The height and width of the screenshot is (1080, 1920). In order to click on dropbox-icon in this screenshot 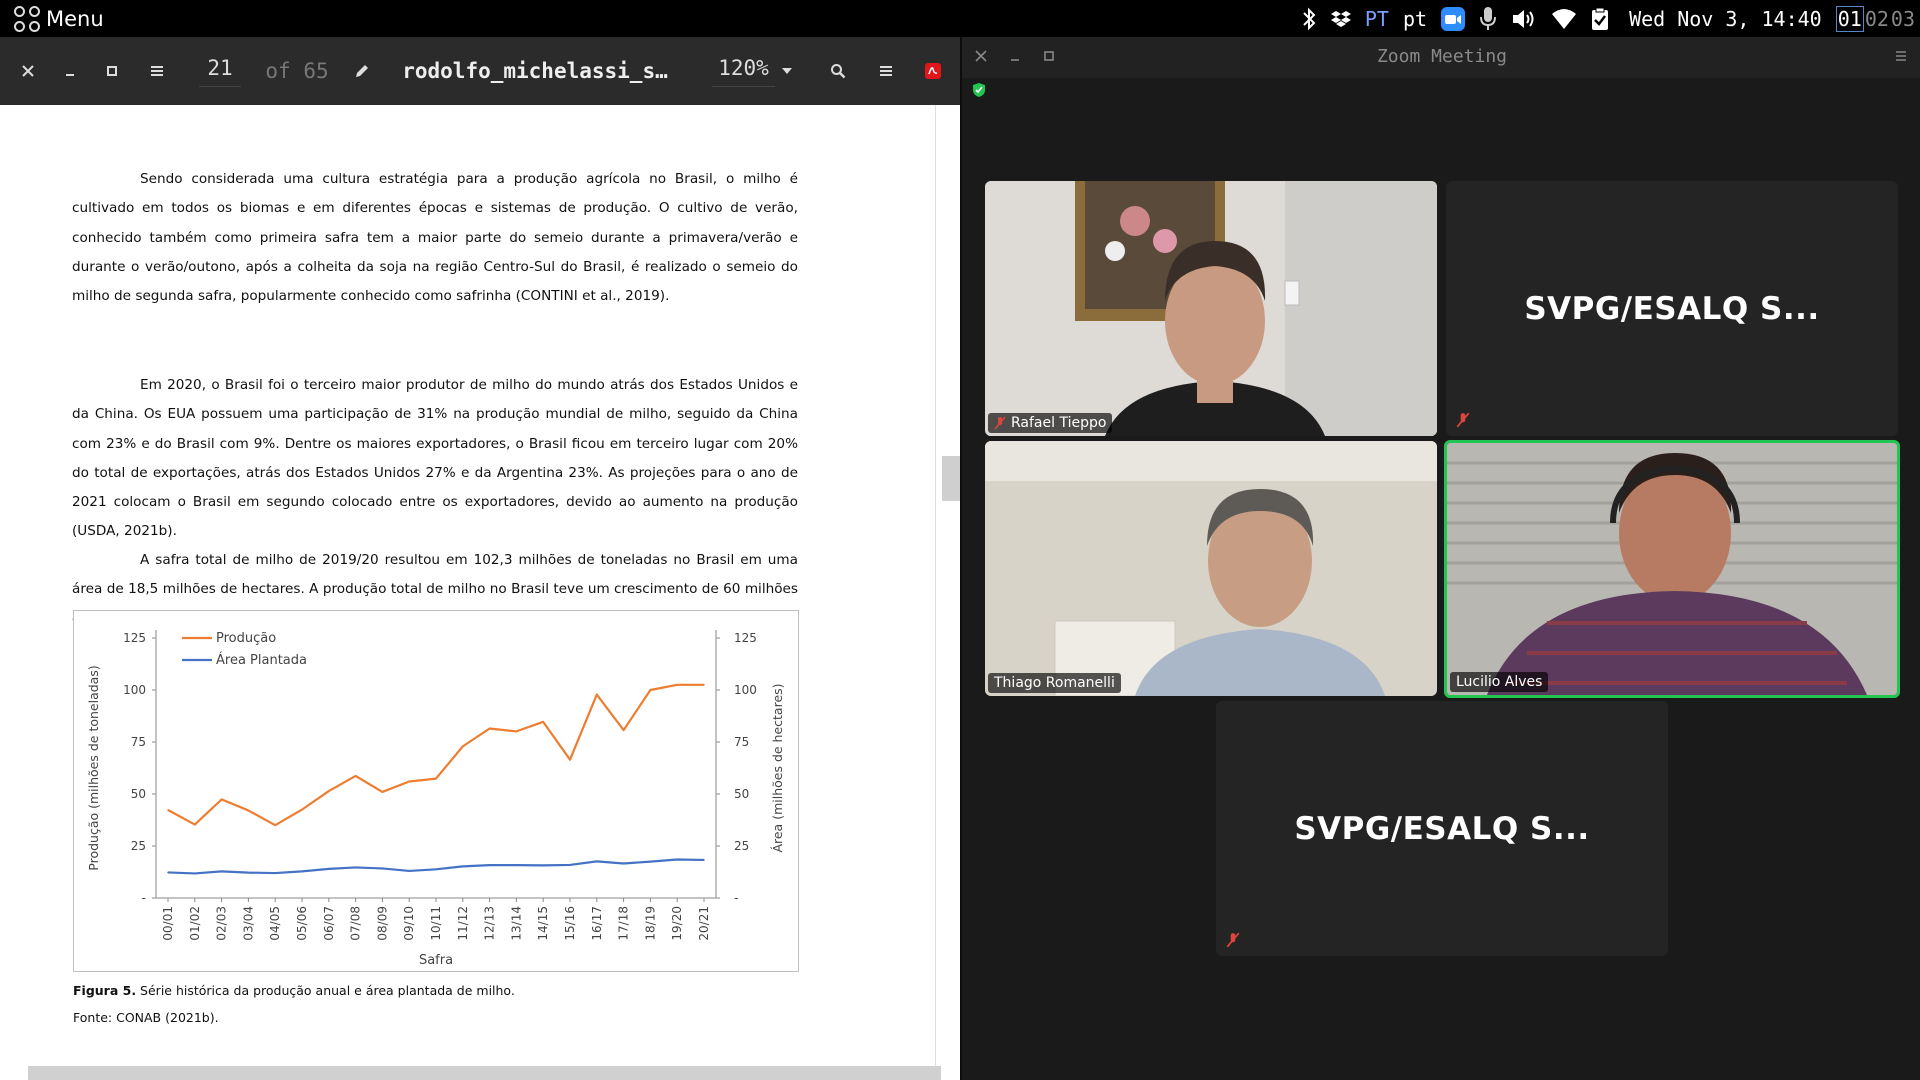, I will do `click(1340, 19)`.